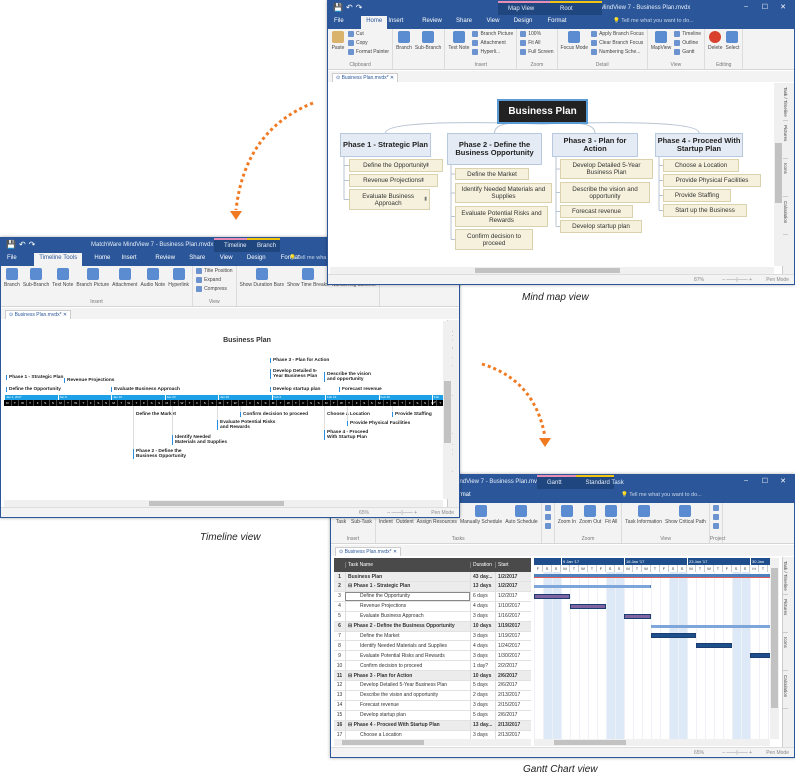 Image resolution: width=795 pixels, height=776 pixels. Describe the element at coordinates (432, 596) in the screenshot. I see `table-row: 3 Define the Opportunity 6 days 1/2/2017` at that location.